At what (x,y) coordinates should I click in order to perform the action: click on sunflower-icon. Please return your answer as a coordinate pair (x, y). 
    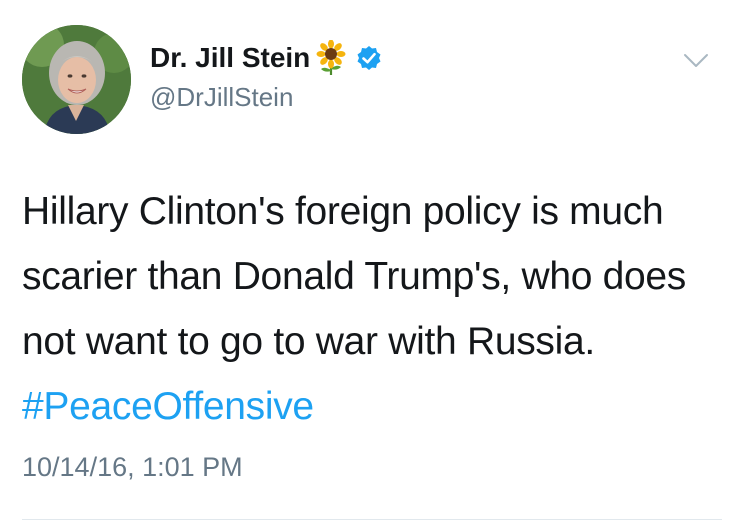
    Looking at the image, I should click on (331, 57).